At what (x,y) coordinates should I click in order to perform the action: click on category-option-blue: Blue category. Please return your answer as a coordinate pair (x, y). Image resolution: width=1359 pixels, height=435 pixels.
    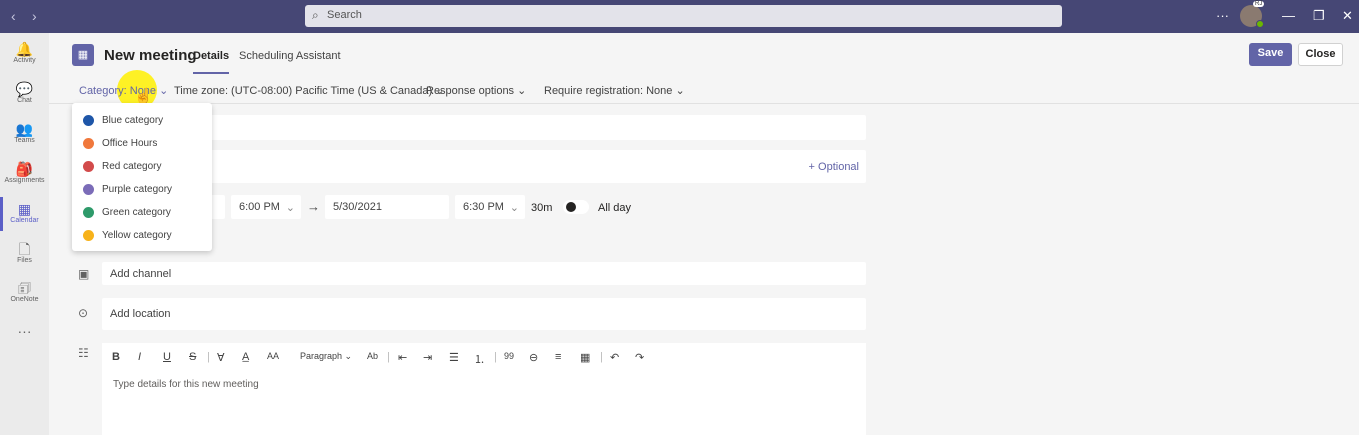
    Looking at the image, I should click on (142, 120).